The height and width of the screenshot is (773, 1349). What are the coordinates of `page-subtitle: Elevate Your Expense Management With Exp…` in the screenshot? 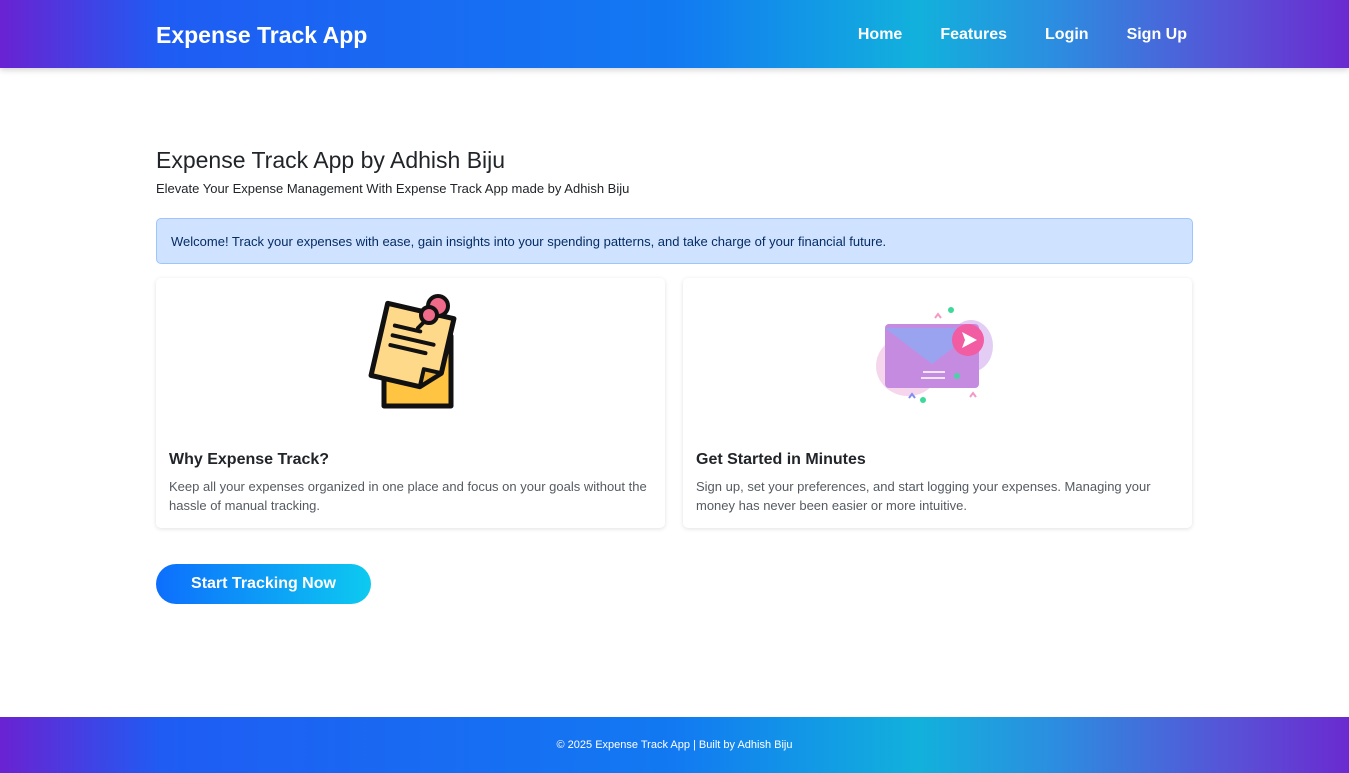 It's located at (393, 188).